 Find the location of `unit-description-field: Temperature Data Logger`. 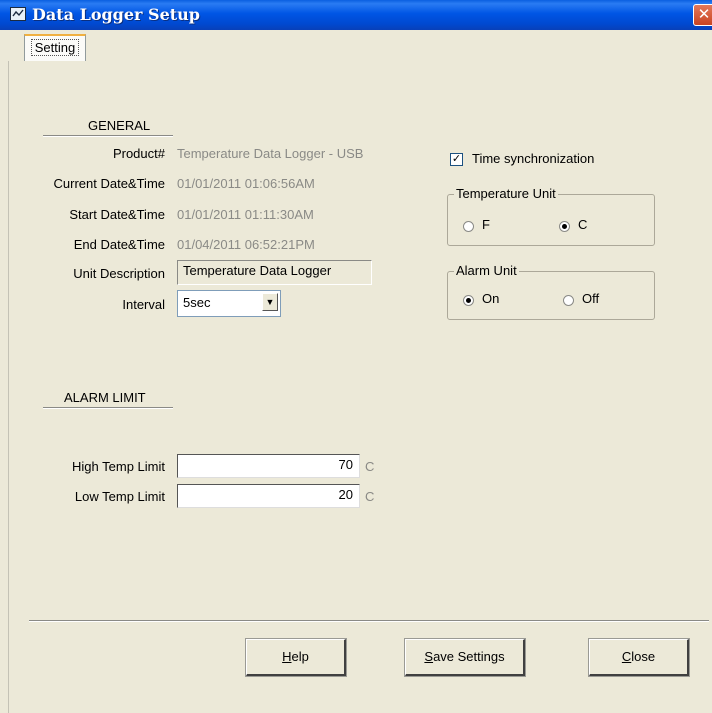

unit-description-field: Temperature Data Logger is located at coordinates (274, 272).